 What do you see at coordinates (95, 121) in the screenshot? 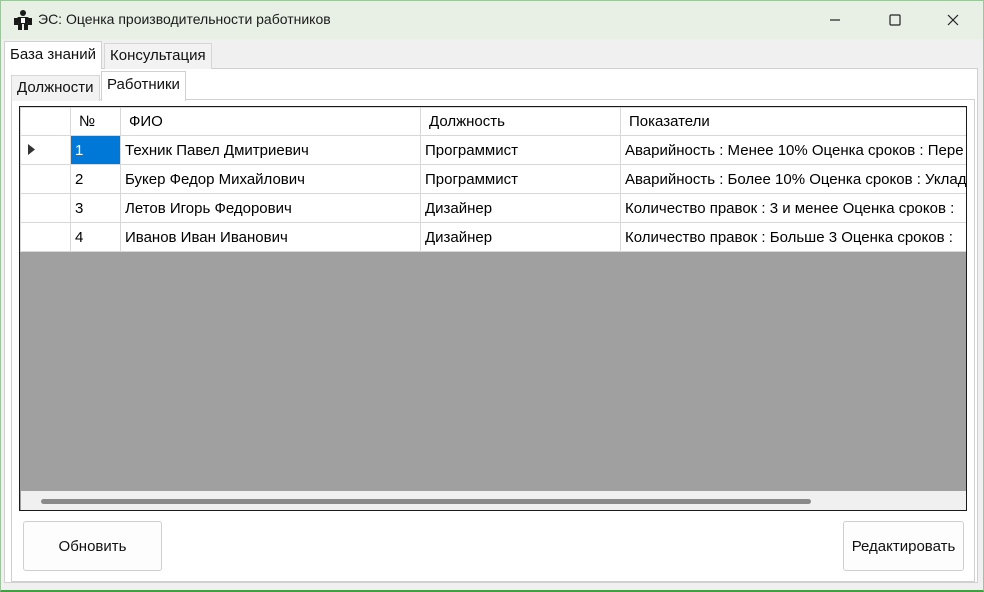
I see `column-header-num: №` at bounding box center [95, 121].